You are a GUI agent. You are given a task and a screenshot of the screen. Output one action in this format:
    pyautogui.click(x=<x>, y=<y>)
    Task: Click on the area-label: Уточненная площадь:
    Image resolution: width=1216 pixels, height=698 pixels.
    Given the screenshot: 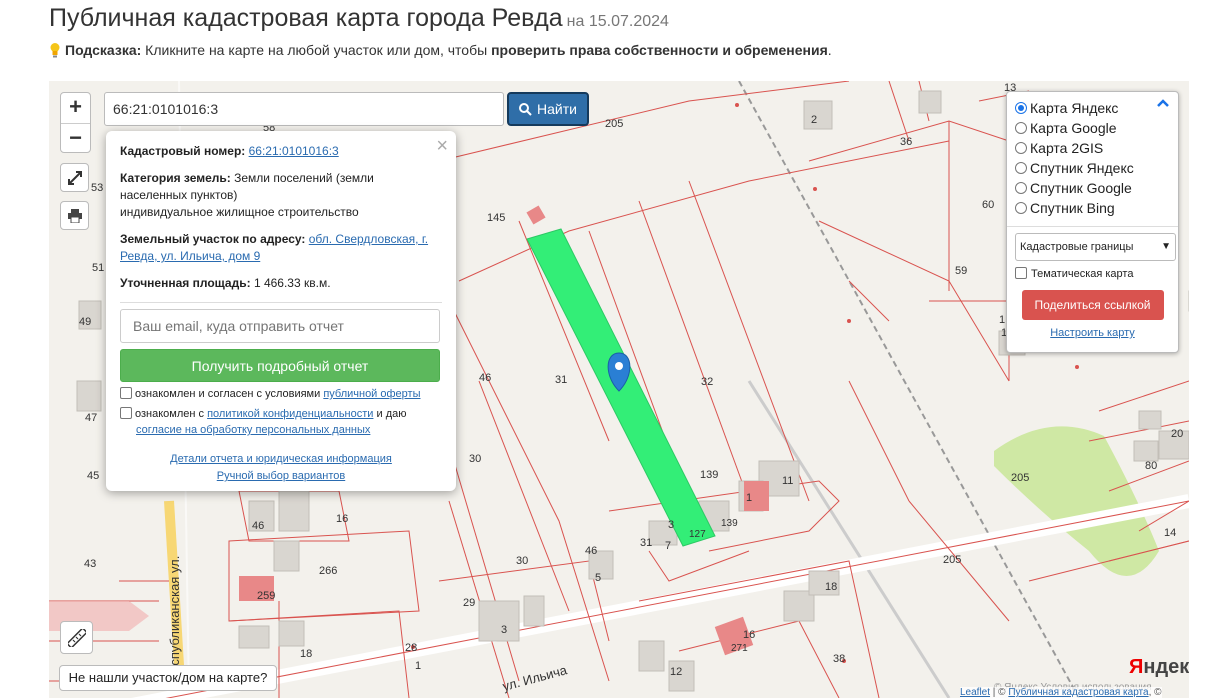 What is the action you would take?
    pyautogui.click(x=185, y=283)
    